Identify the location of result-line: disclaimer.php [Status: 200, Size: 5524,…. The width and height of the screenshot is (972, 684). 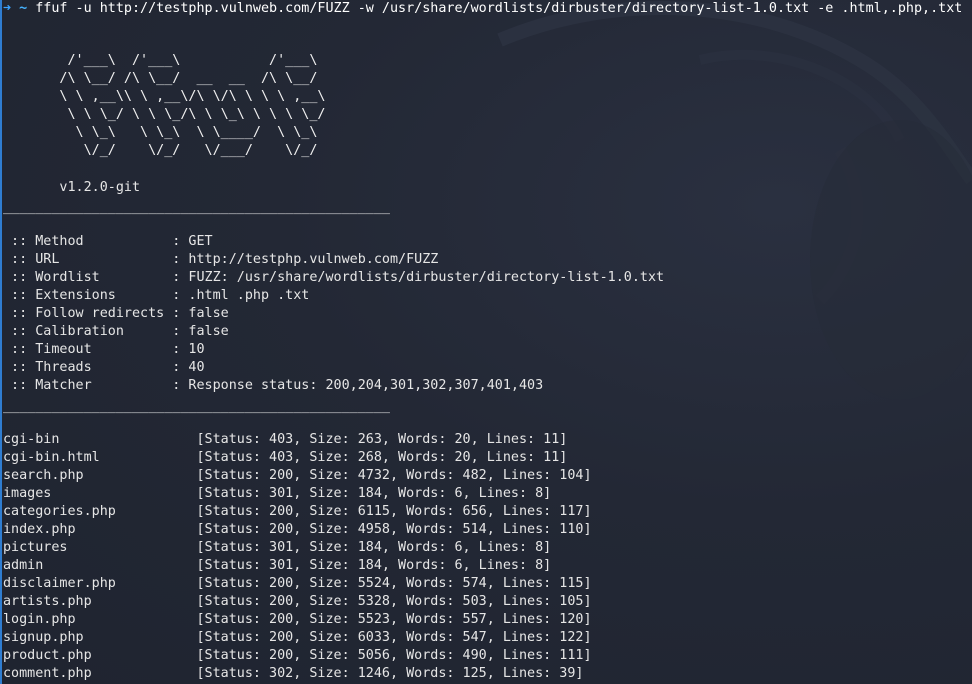
(297, 583).